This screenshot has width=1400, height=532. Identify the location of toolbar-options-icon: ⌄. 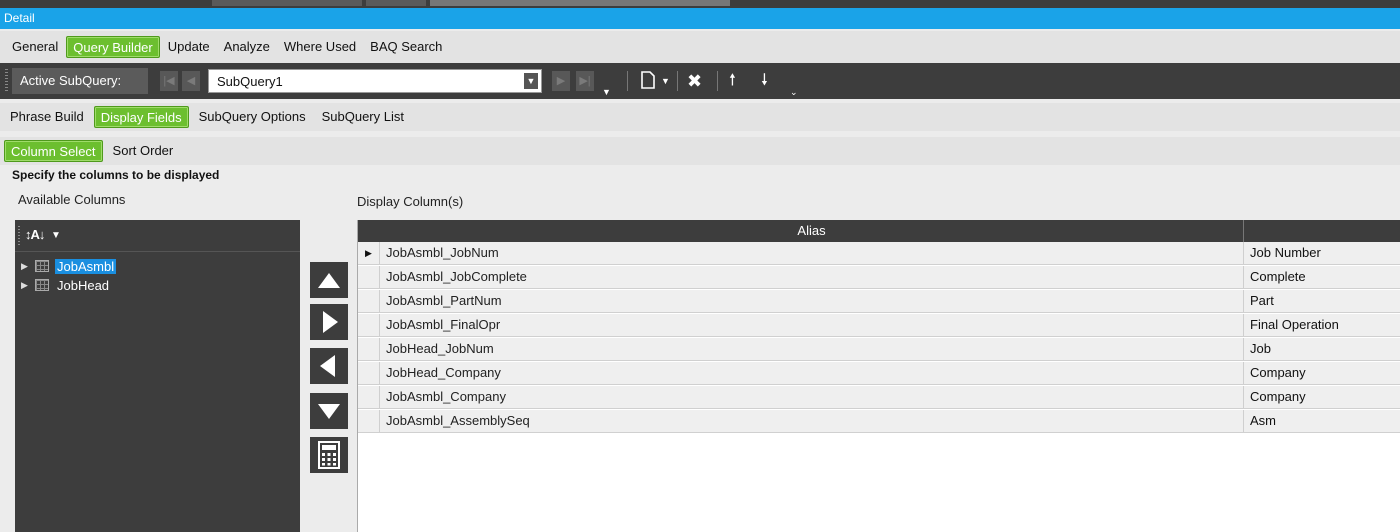
(794, 92).